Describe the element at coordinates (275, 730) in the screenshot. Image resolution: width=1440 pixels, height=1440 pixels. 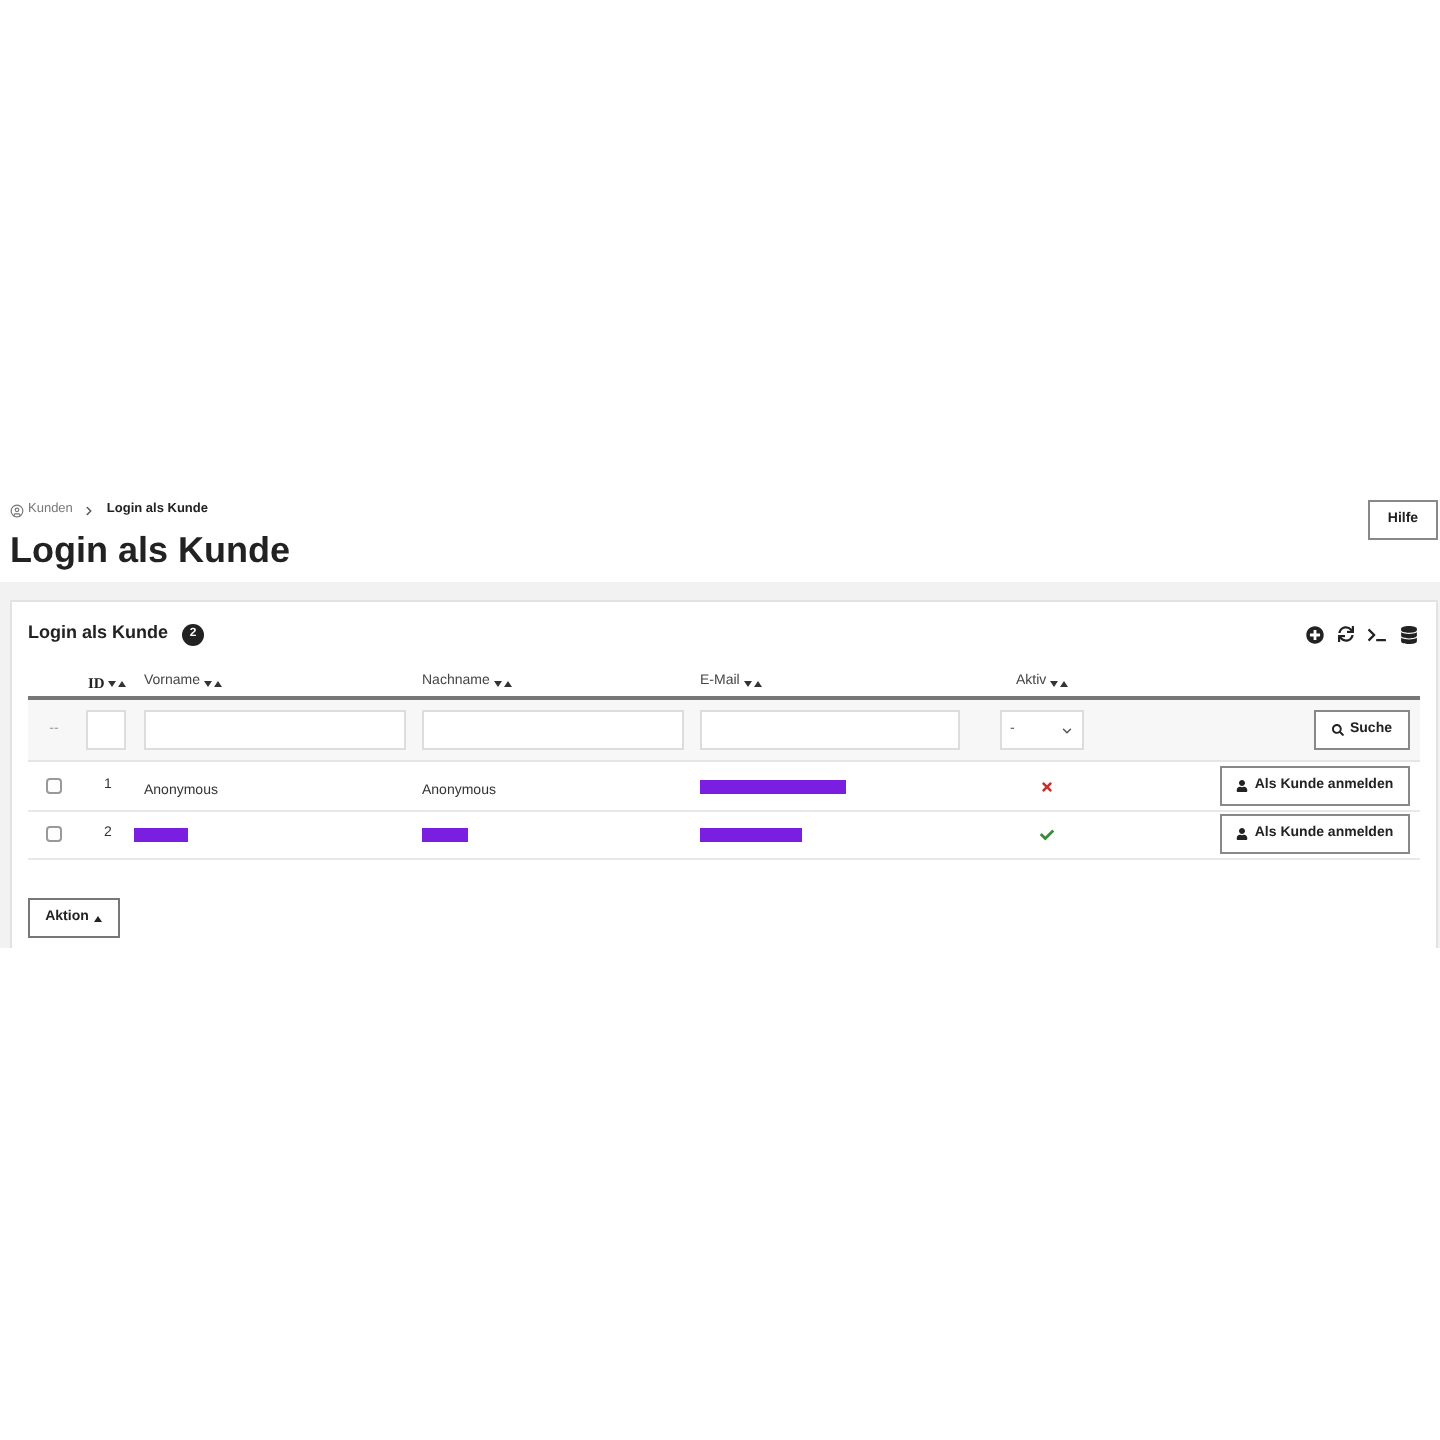
I see `first-name-filter-field` at that location.